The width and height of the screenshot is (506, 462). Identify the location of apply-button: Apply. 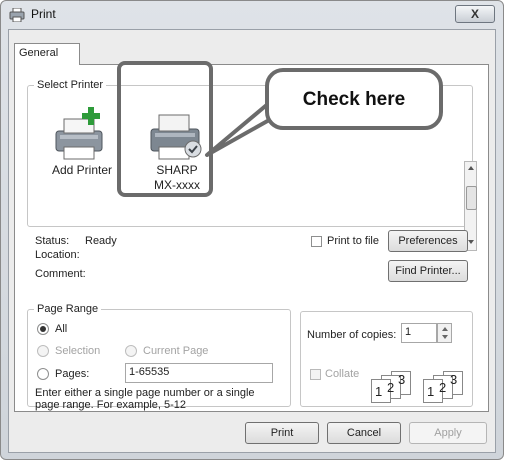
(448, 433).